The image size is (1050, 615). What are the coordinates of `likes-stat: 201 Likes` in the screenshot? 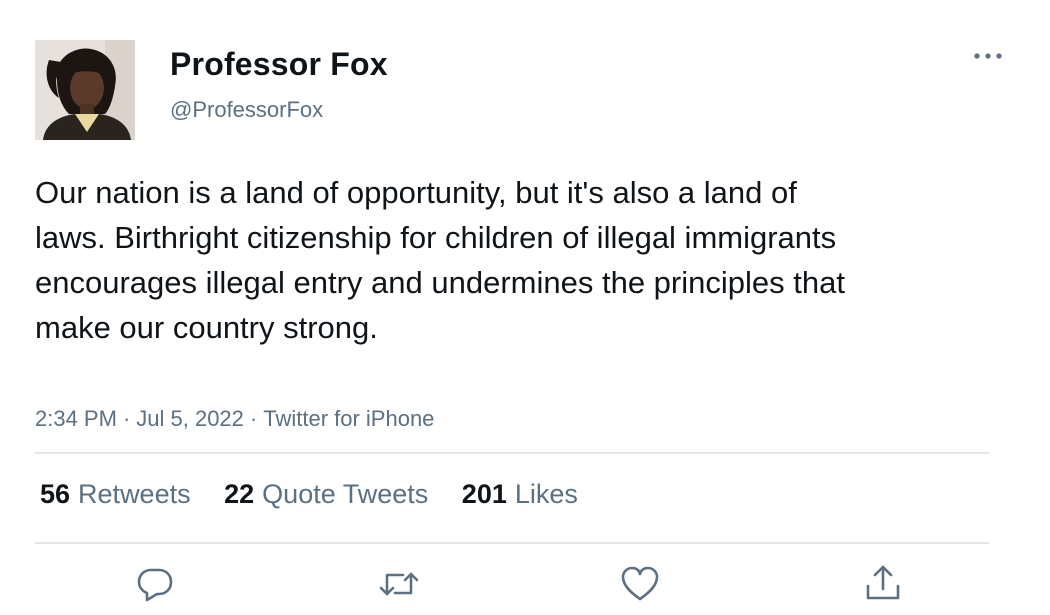 It's located at (520, 494).